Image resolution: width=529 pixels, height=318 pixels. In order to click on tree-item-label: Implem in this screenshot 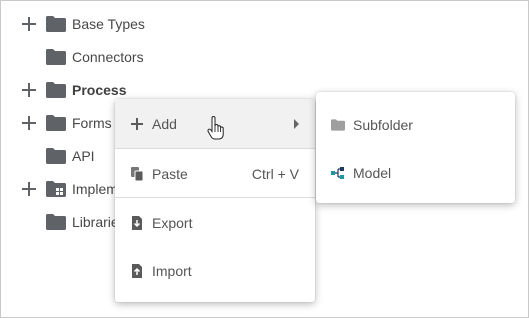, I will do `click(95, 188)`.